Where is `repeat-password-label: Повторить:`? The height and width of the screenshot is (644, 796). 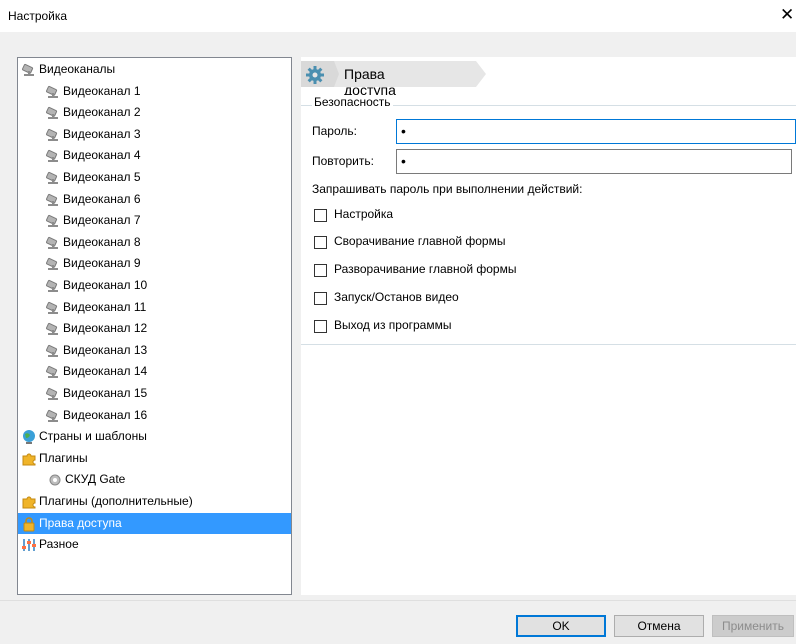 repeat-password-label: Повторить: is located at coordinates (343, 161).